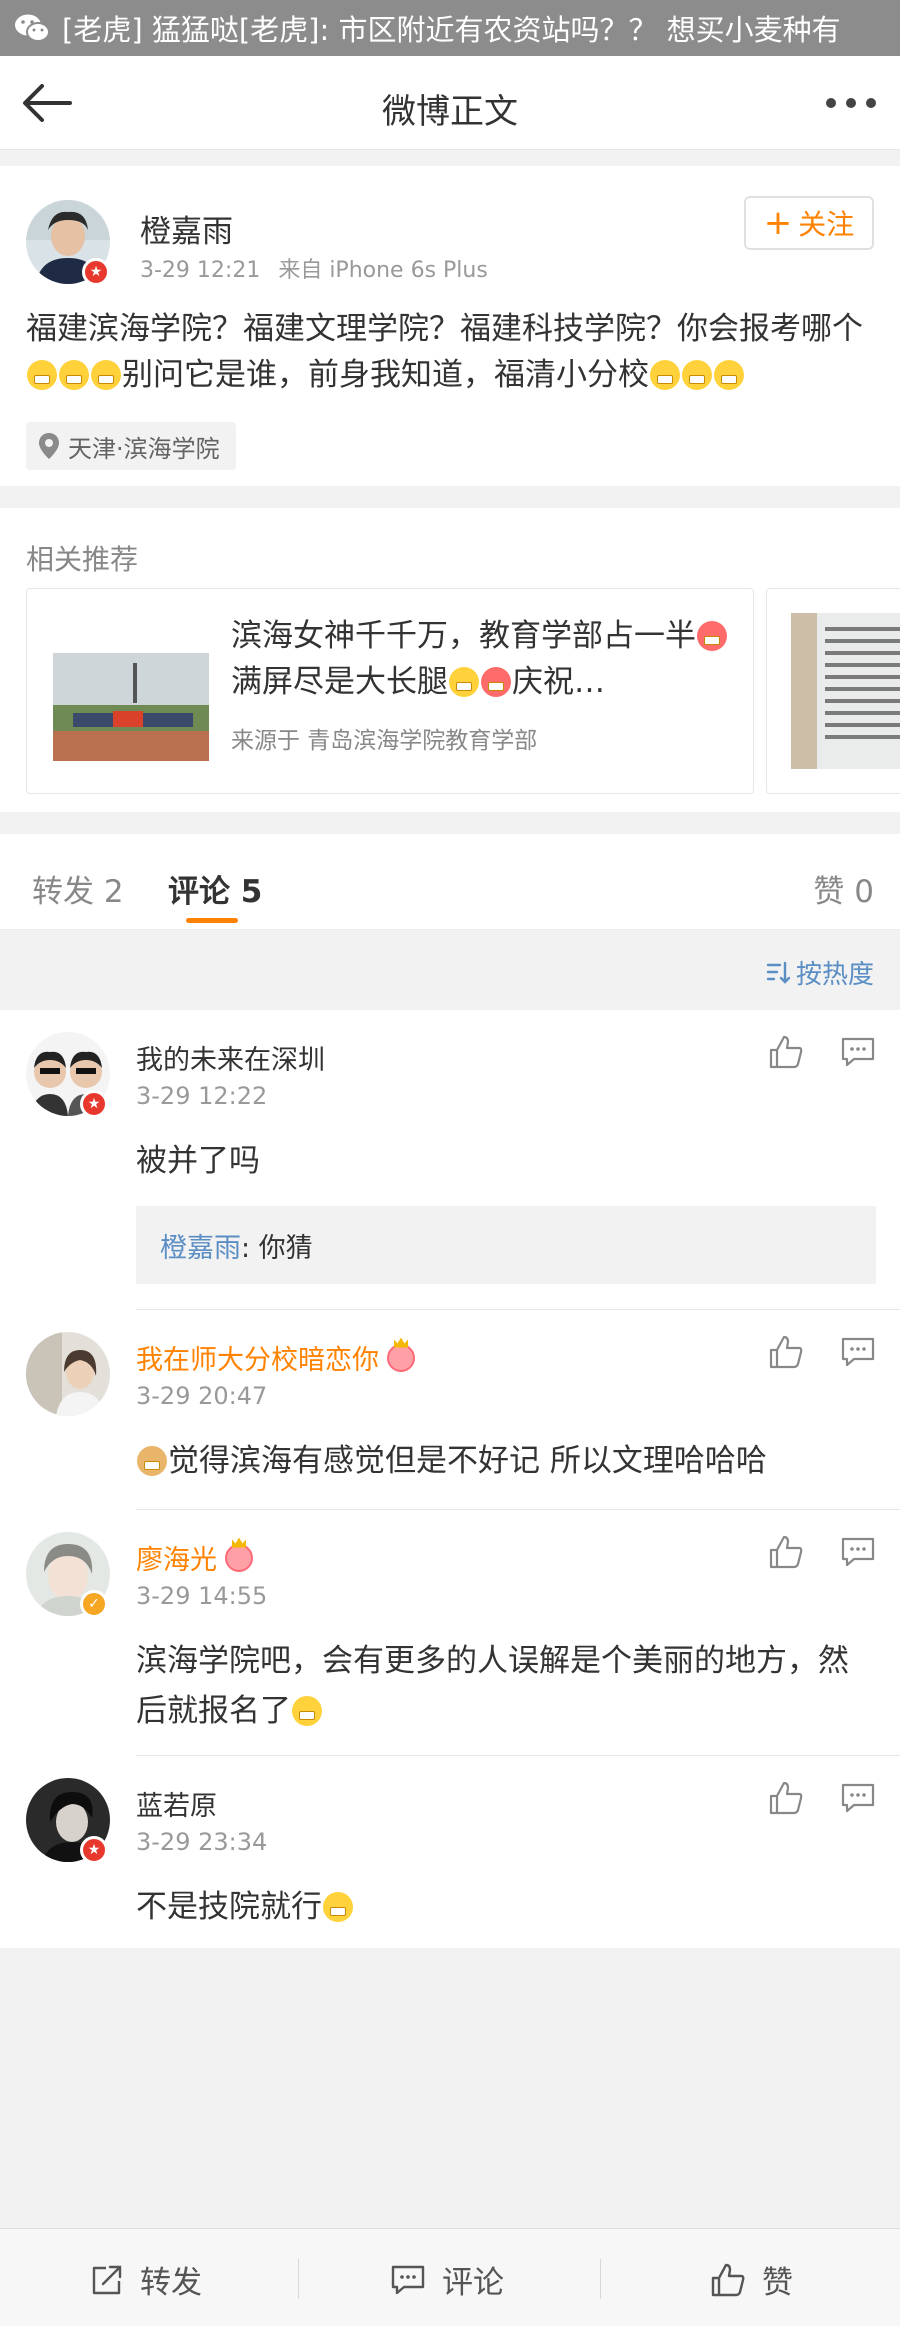 The height and width of the screenshot is (2326, 900). What do you see at coordinates (450, 882) in the screenshot?
I see `interaction-tabs: 转发 2 评论 5 赞 0` at bounding box center [450, 882].